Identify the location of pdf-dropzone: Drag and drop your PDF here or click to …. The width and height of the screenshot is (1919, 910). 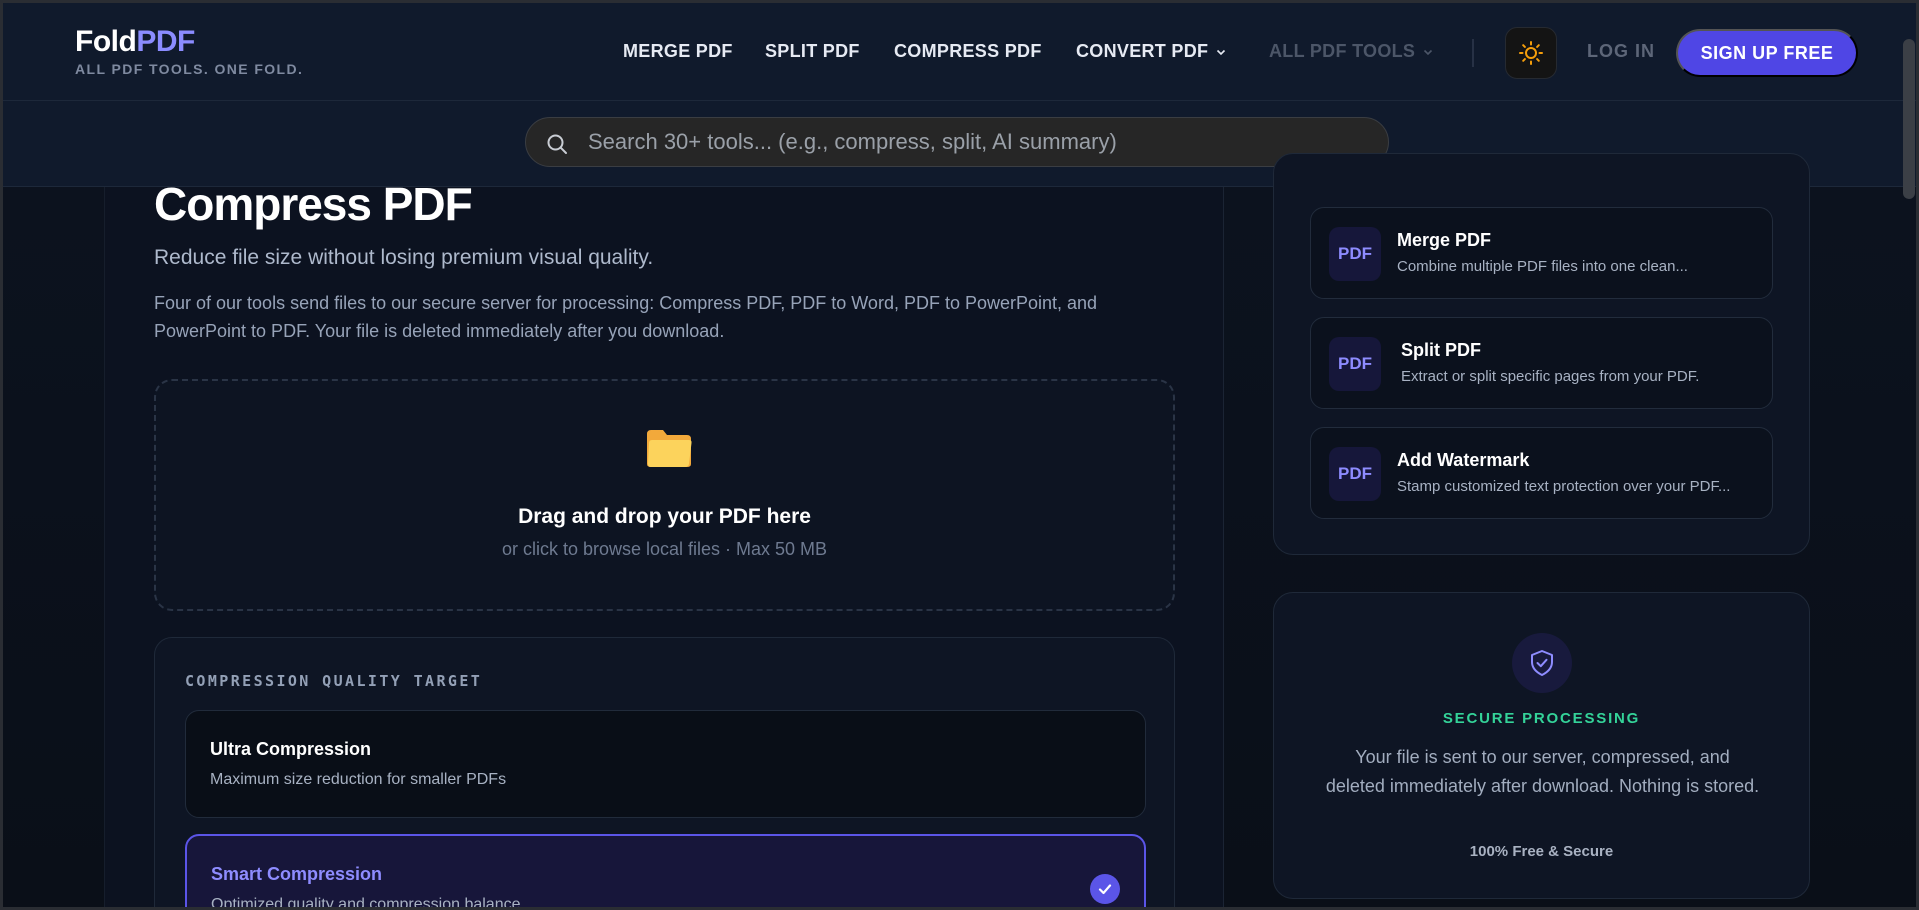
(664, 495).